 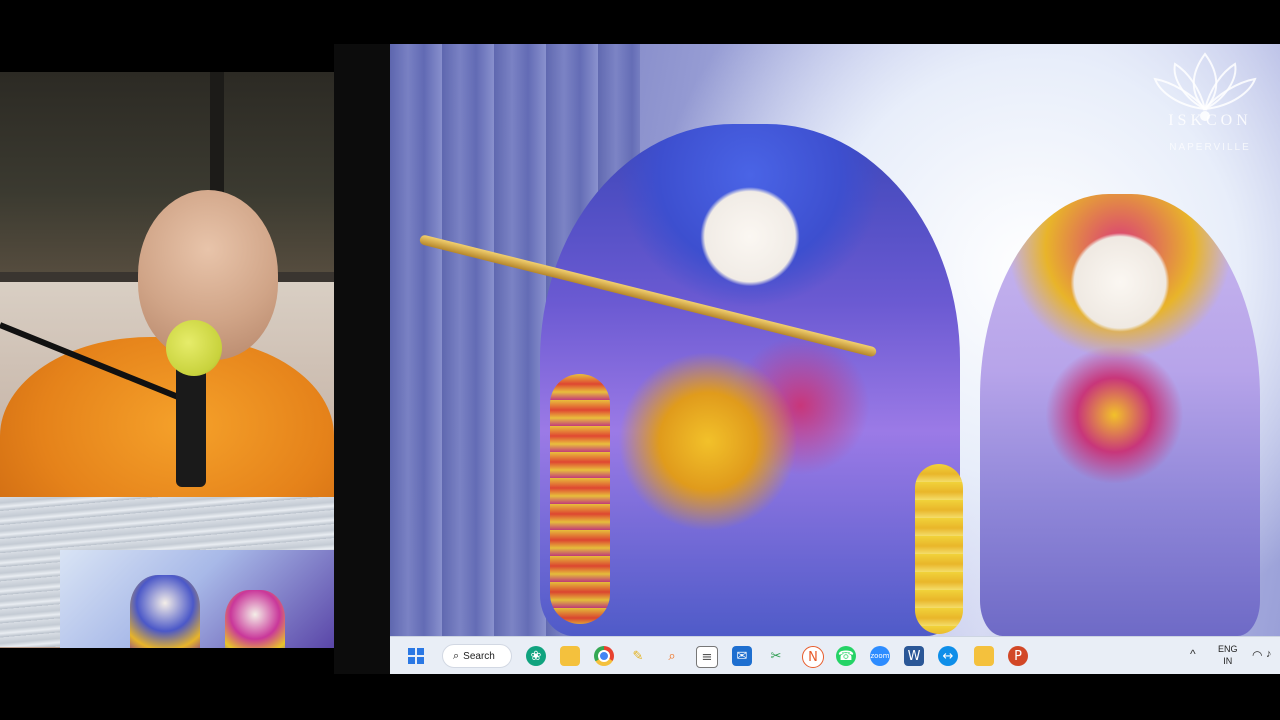 What do you see at coordinates (1228, 649) in the screenshot?
I see `language-code: ENG` at bounding box center [1228, 649].